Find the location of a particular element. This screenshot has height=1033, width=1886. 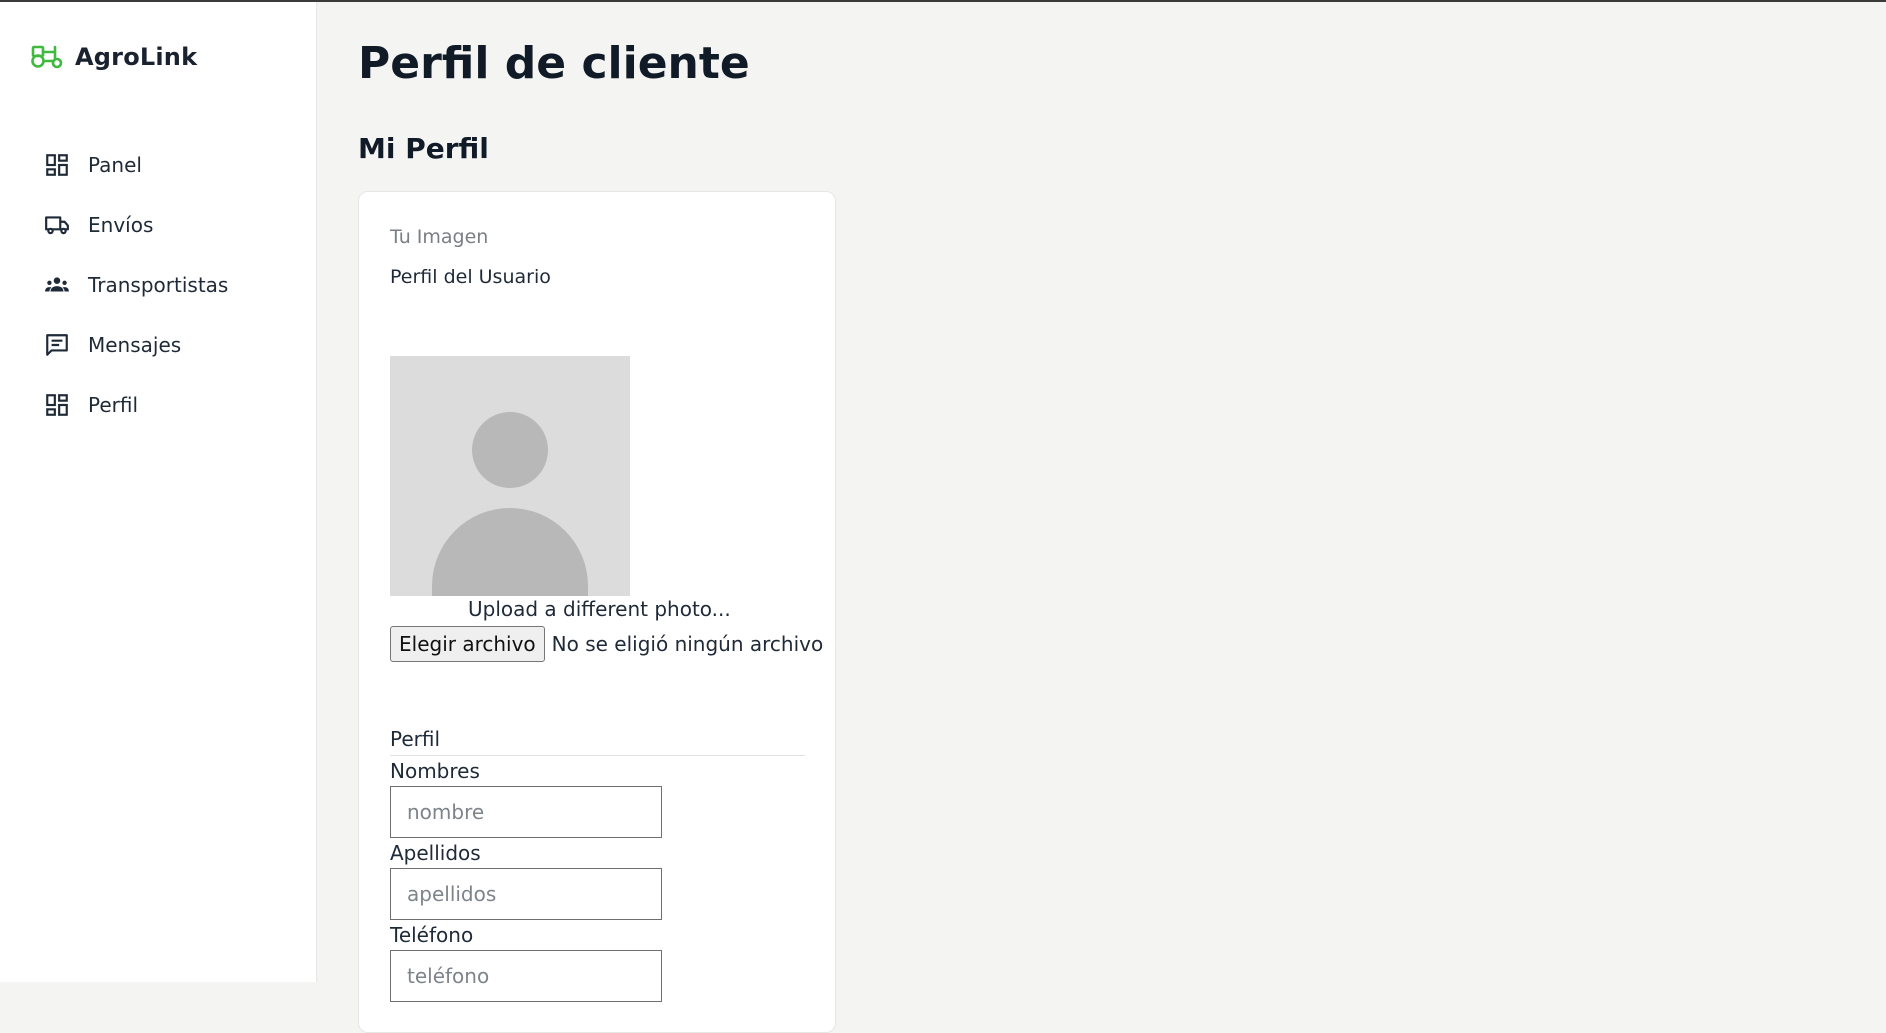

section-title: Mi Perfil is located at coordinates (423, 148).